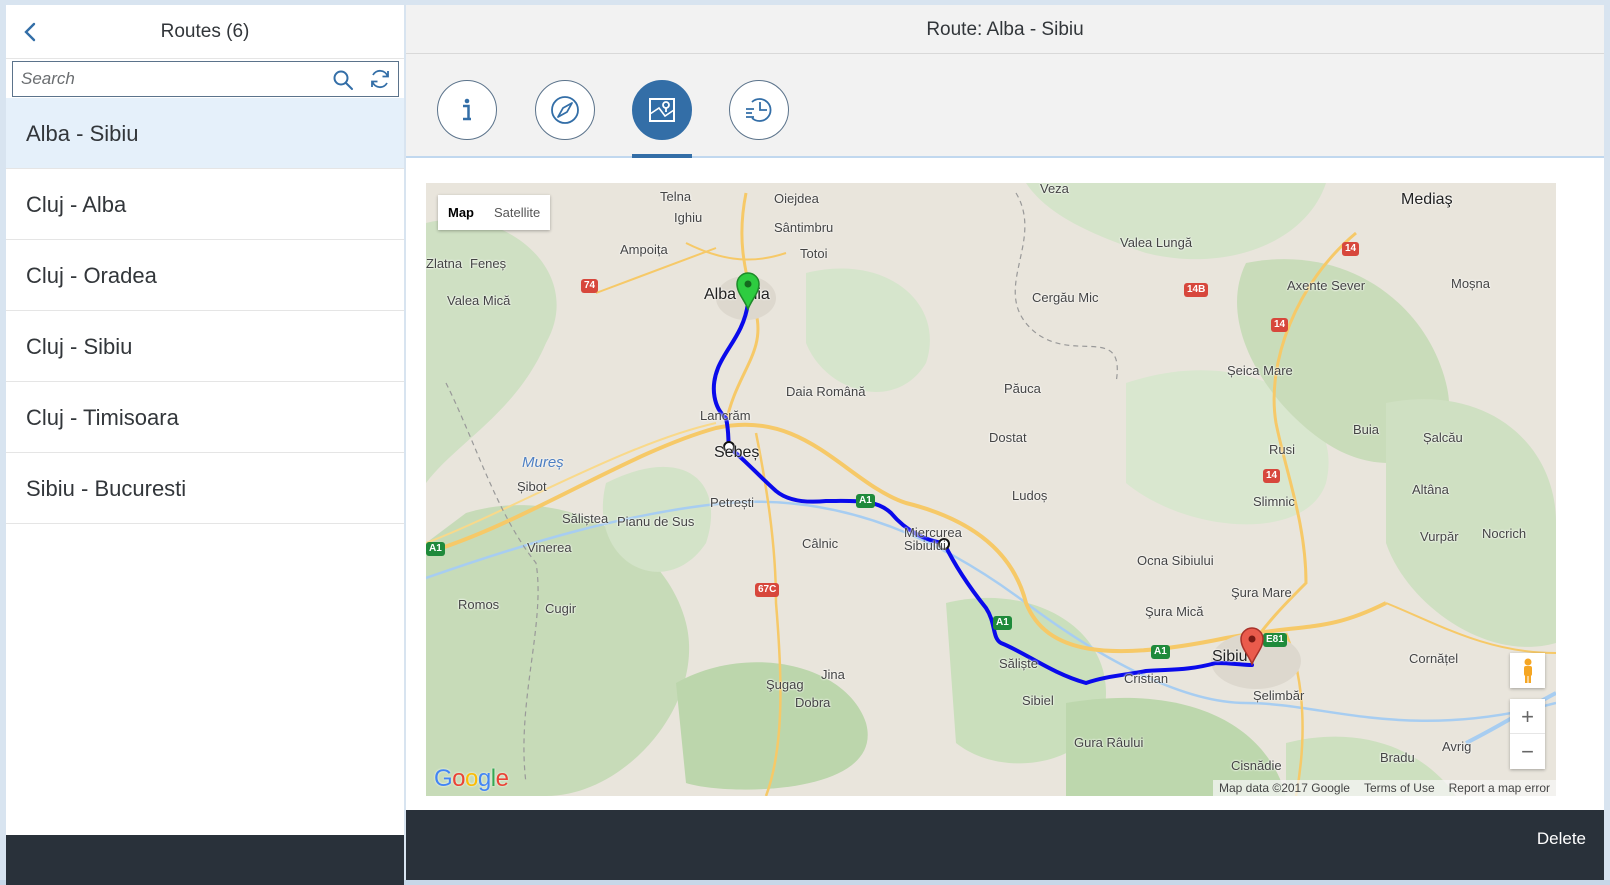  I want to click on map-label: Ighiu, so click(688, 217).